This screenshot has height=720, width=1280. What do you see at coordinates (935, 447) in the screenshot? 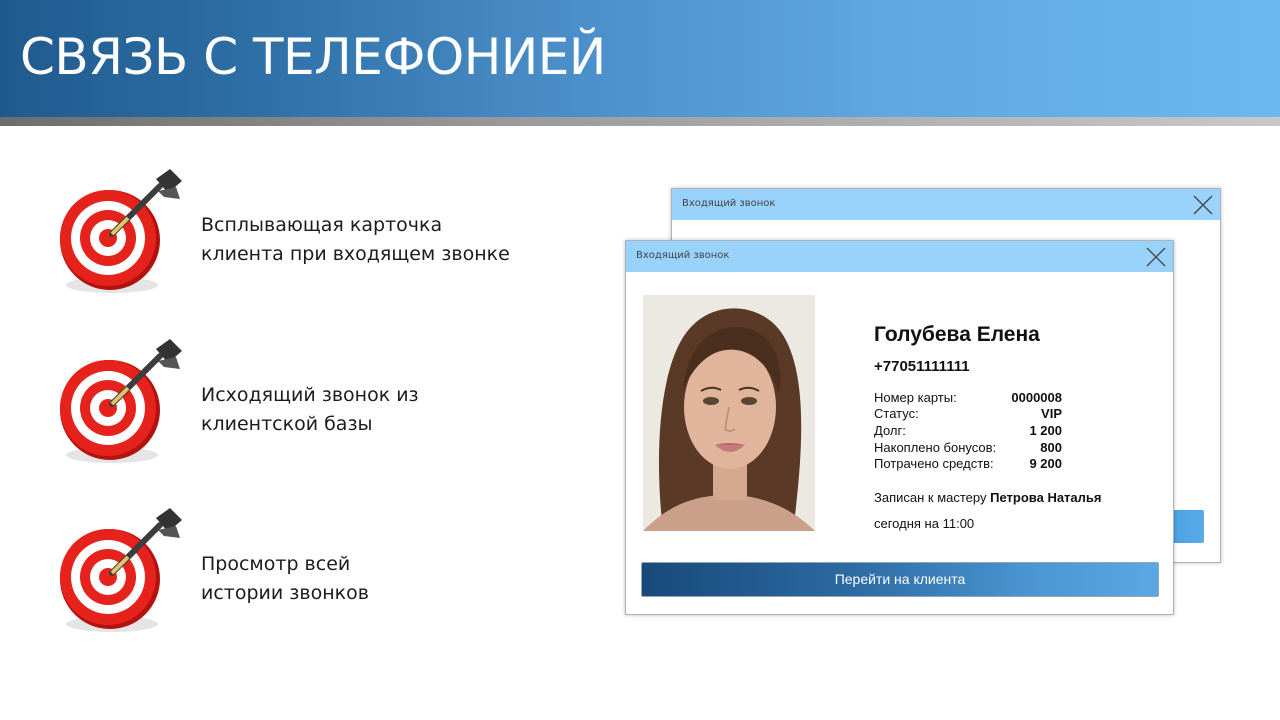
I see `field-label: Накоплено бонусов:` at bounding box center [935, 447].